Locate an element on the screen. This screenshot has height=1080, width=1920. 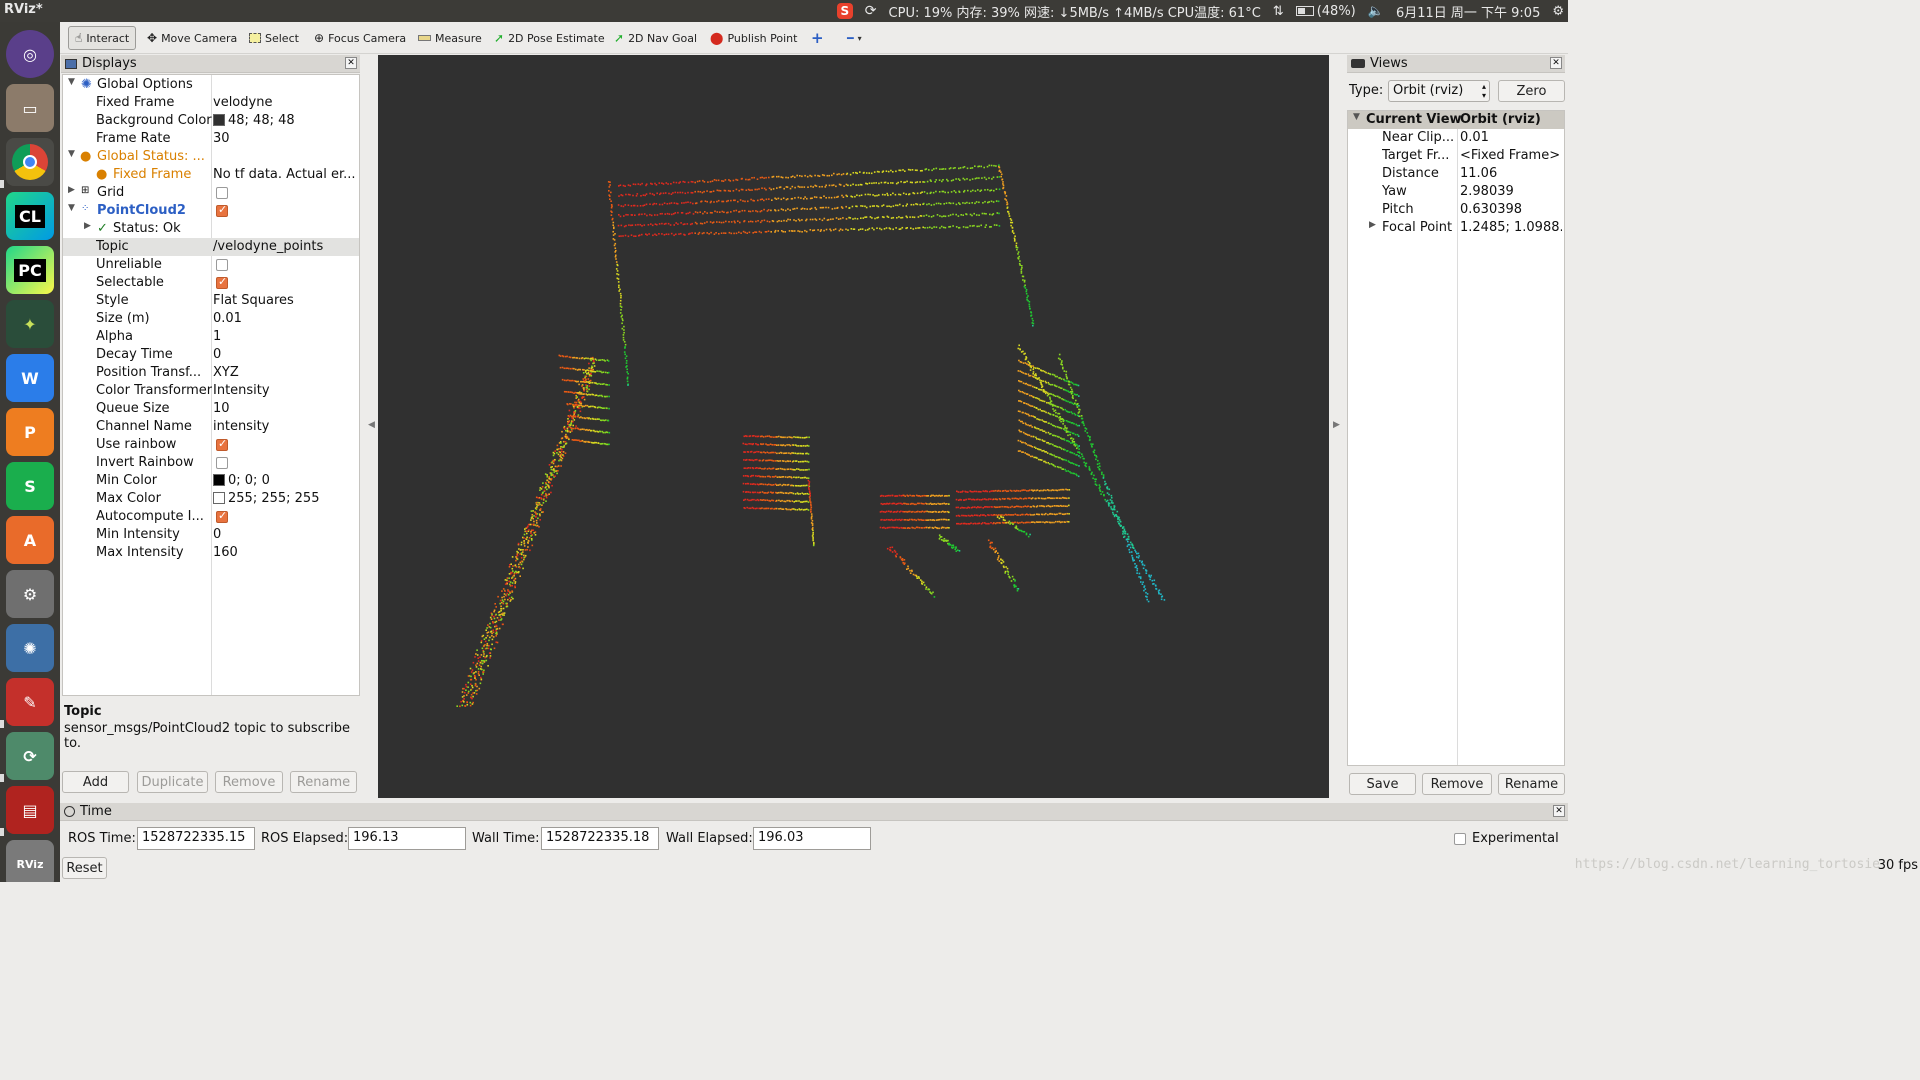
property-value: Flat Squares is located at coordinates (285, 300).